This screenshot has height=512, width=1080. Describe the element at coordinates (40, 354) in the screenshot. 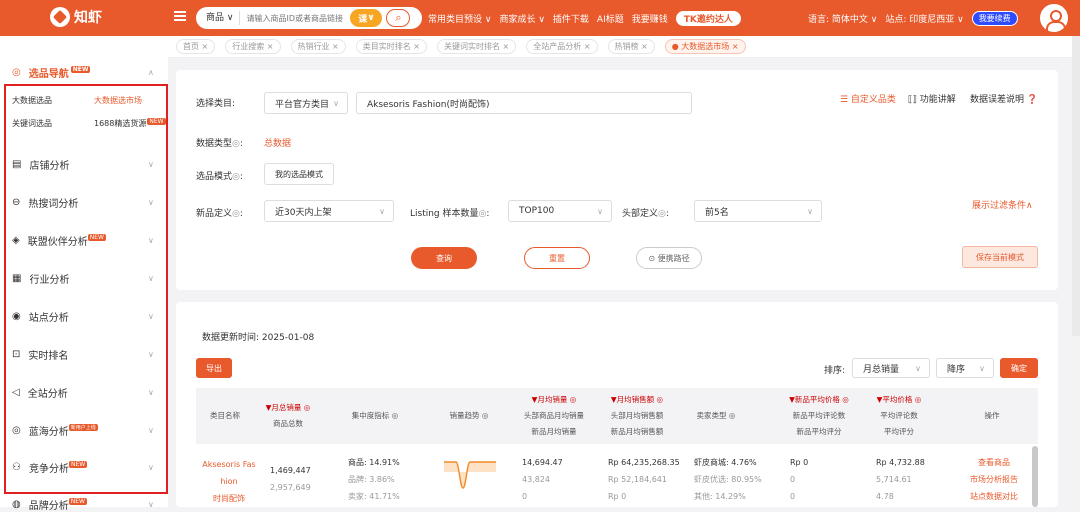

I see `sidebar-item-realtime: ⊡ 实时排名` at that location.